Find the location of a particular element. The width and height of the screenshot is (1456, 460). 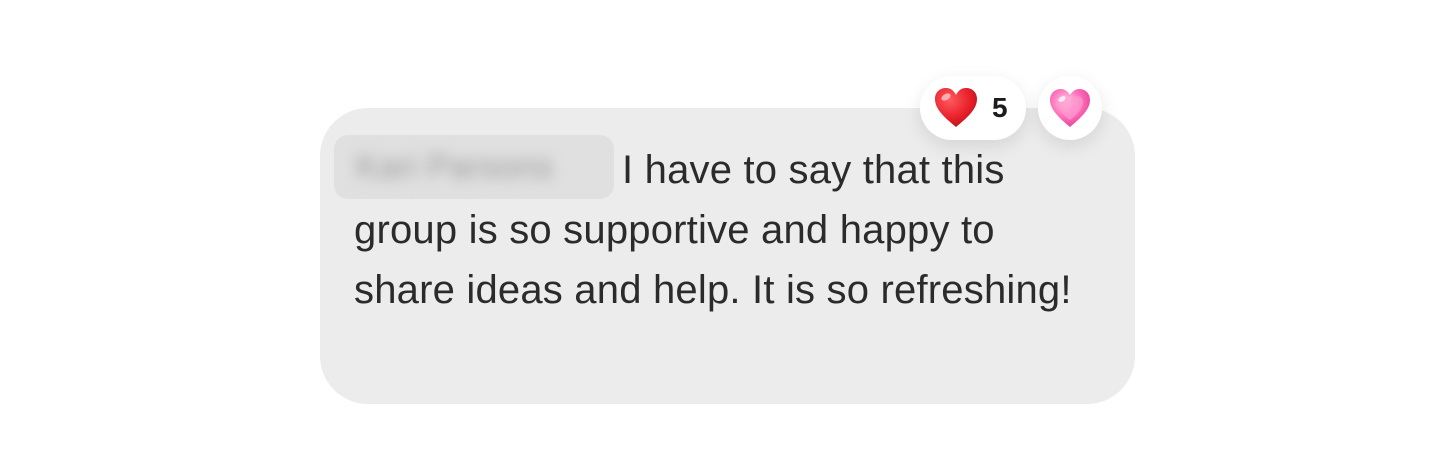

heart-reaction-button: 5 is located at coordinates (973, 108).